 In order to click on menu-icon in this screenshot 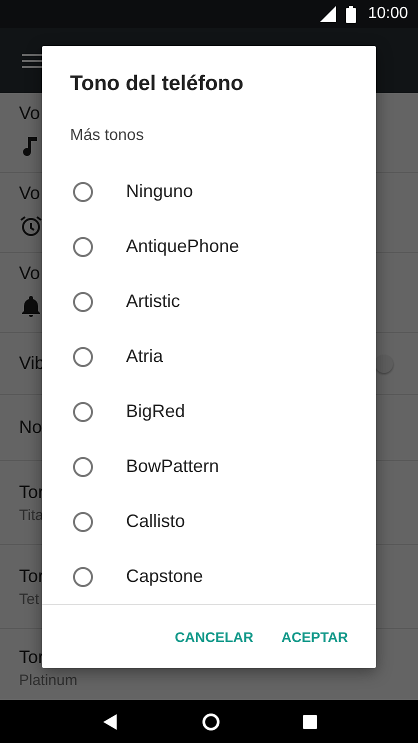, I will do `click(32, 61)`.